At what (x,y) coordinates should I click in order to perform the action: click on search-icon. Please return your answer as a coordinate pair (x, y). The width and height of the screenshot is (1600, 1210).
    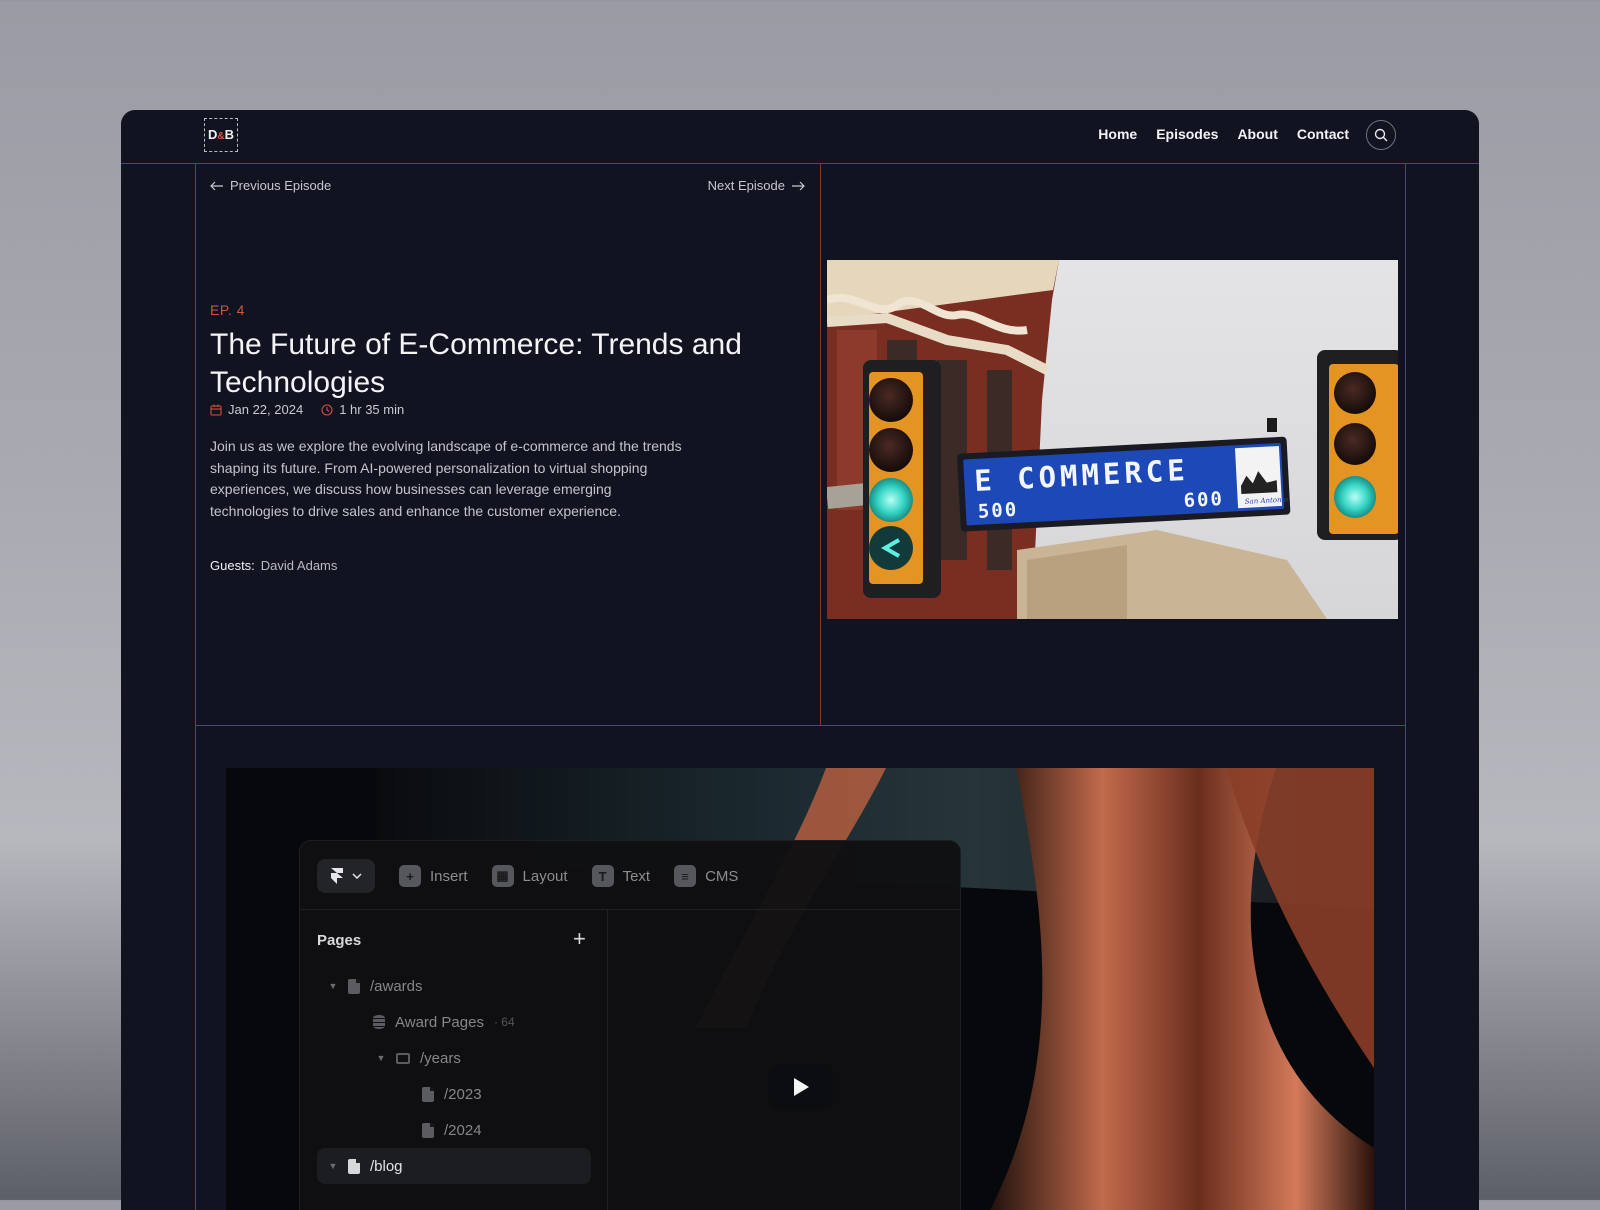
    Looking at the image, I should click on (1381, 135).